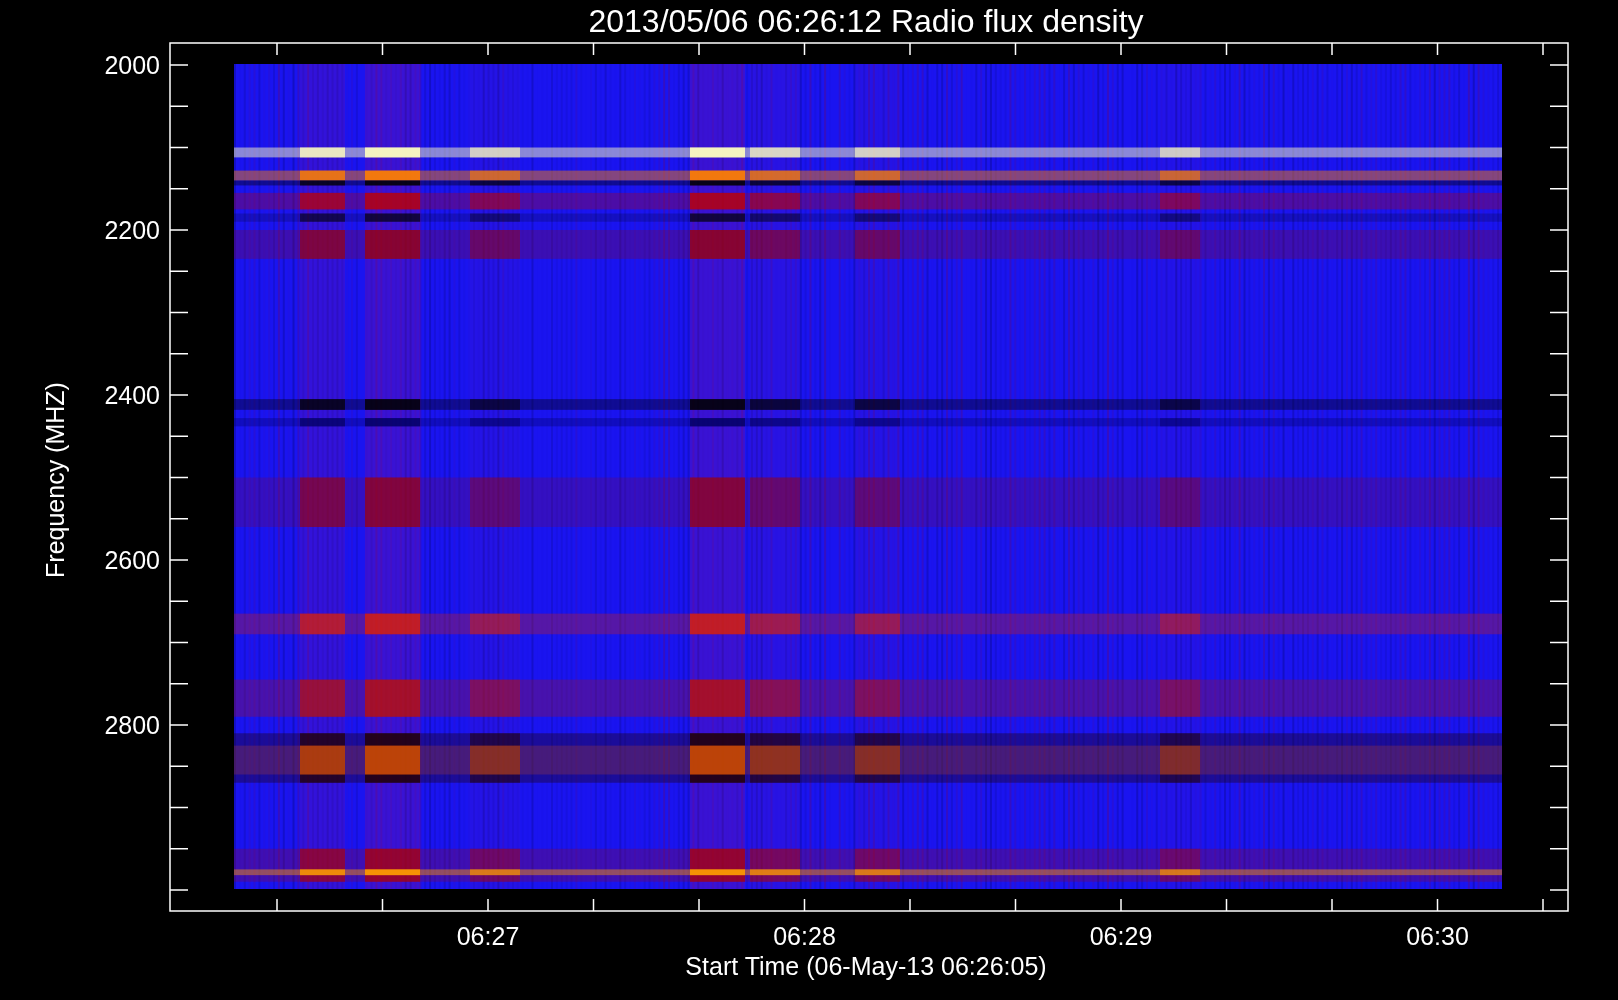 This screenshot has height=1000, width=1618. Describe the element at coordinates (132, 725) in the screenshot. I see `y-tick-label: 2800` at that location.